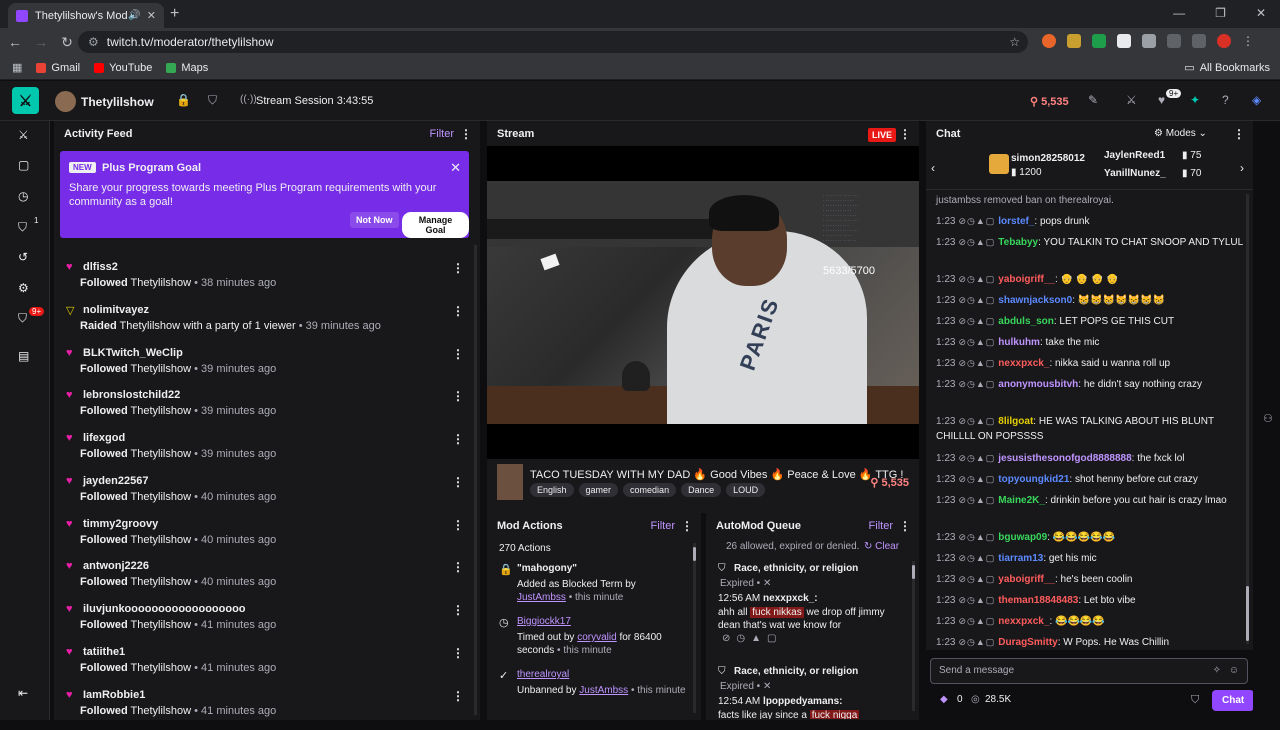 This screenshot has width=1280, height=730. What do you see at coordinates (543, 674) in the screenshot?
I see `mod-action-user-link: therealroyal` at bounding box center [543, 674].